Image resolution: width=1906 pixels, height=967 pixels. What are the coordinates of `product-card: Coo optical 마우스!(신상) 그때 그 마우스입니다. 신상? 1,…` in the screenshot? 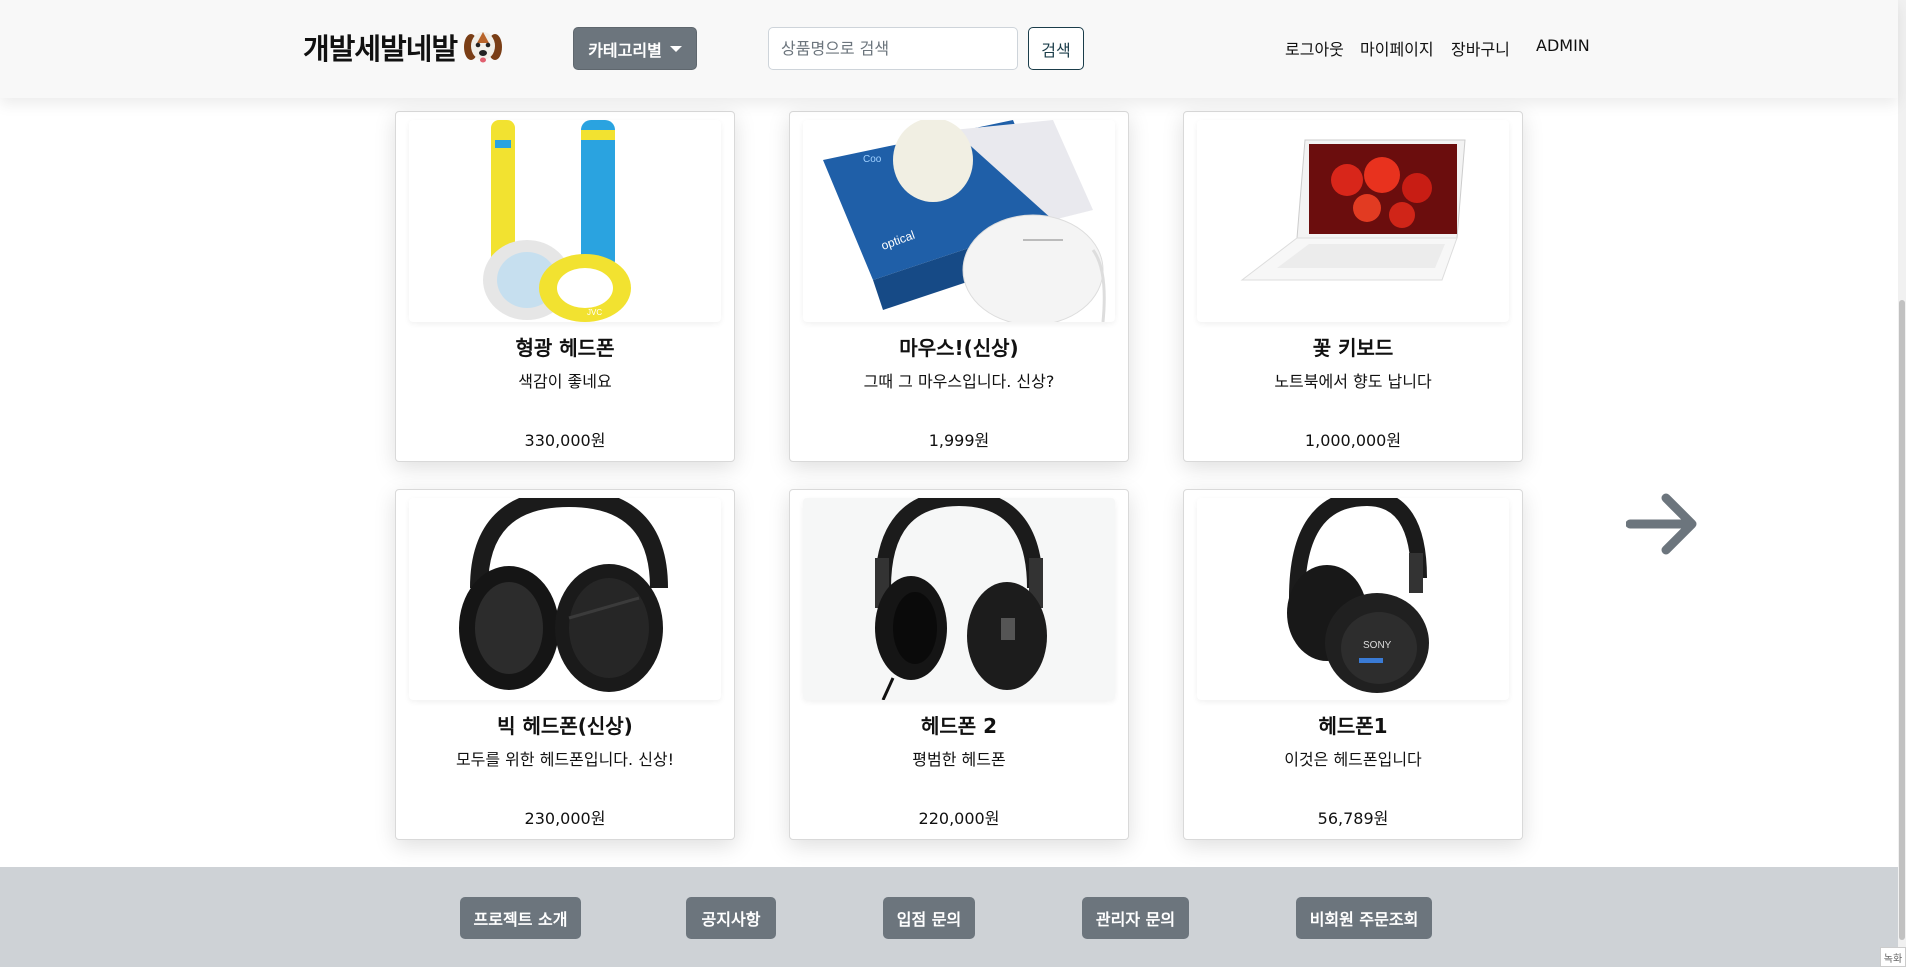 It's located at (959, 286).